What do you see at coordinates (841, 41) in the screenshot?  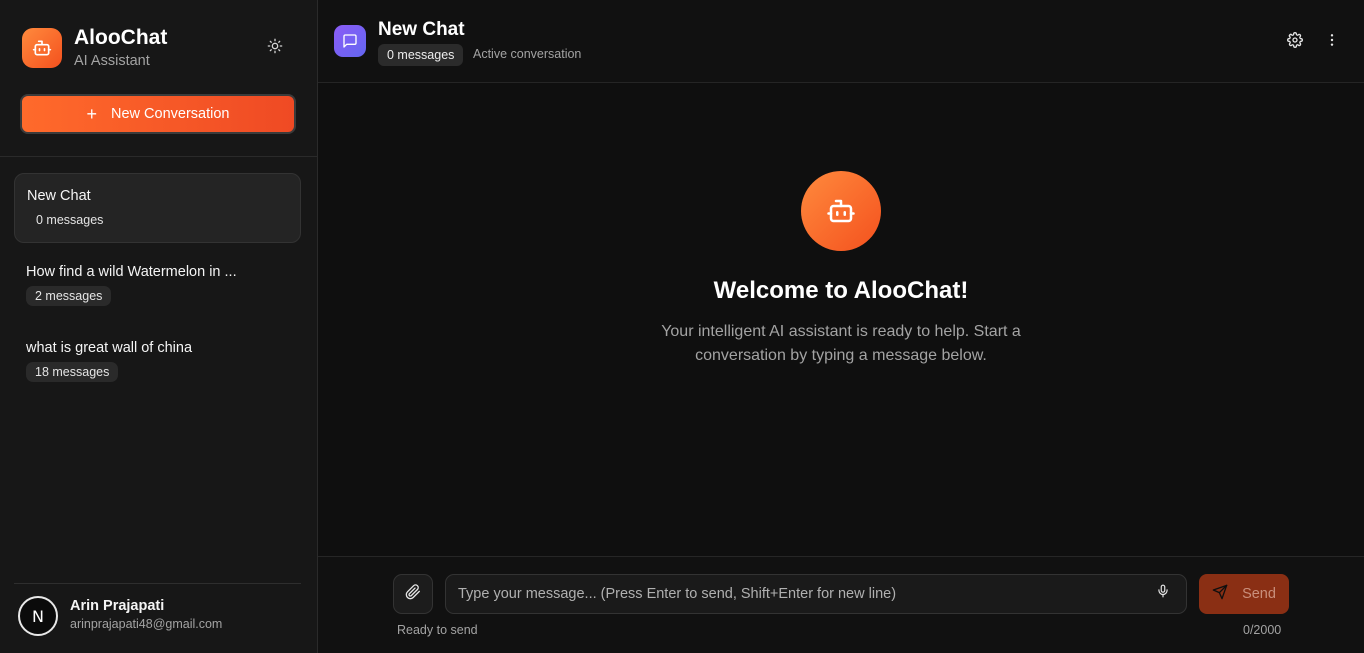 I see `chat-header: New Chat 0 messages Active conversation` at bounding box center [841, 41].